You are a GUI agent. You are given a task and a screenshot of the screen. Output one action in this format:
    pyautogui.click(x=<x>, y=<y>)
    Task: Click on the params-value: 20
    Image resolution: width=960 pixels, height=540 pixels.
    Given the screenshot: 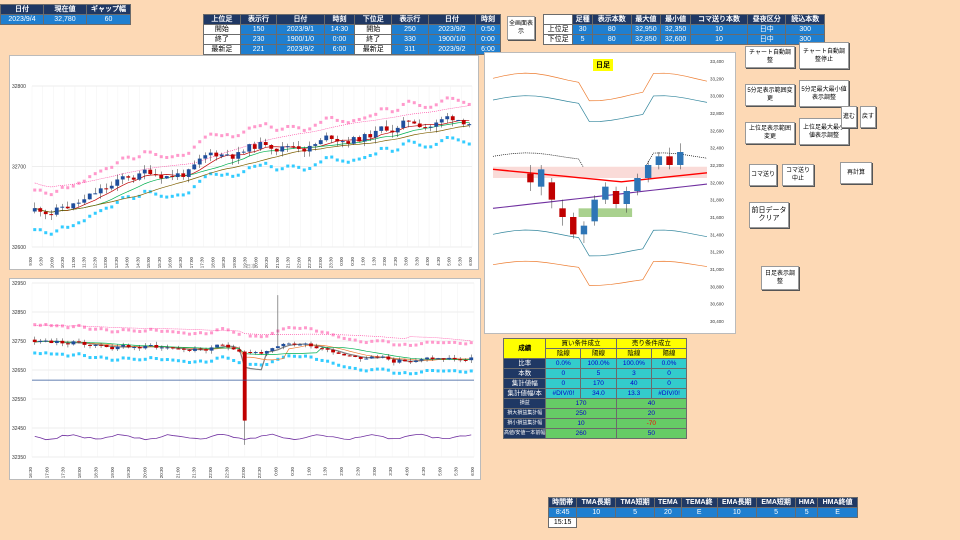 What is the action you would take?
    pyautogui.click(x=667, y=512)
    